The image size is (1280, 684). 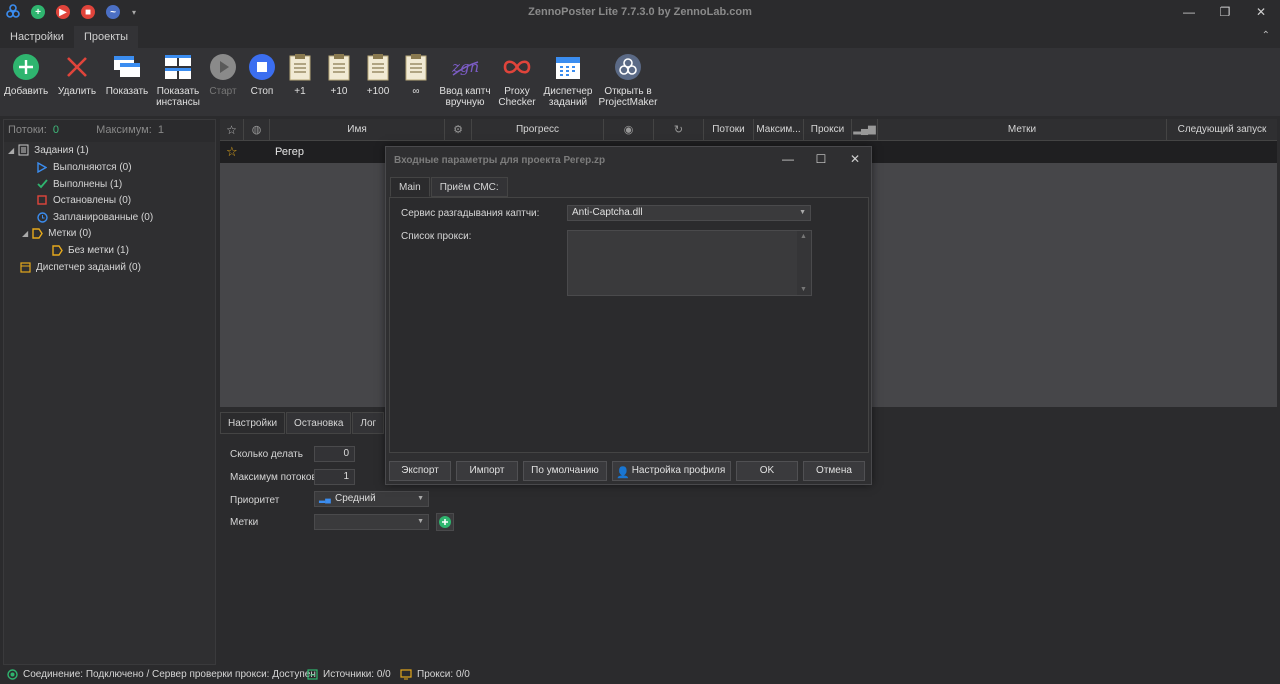 I want to click on connection-icon, so click(x=12, y=674).